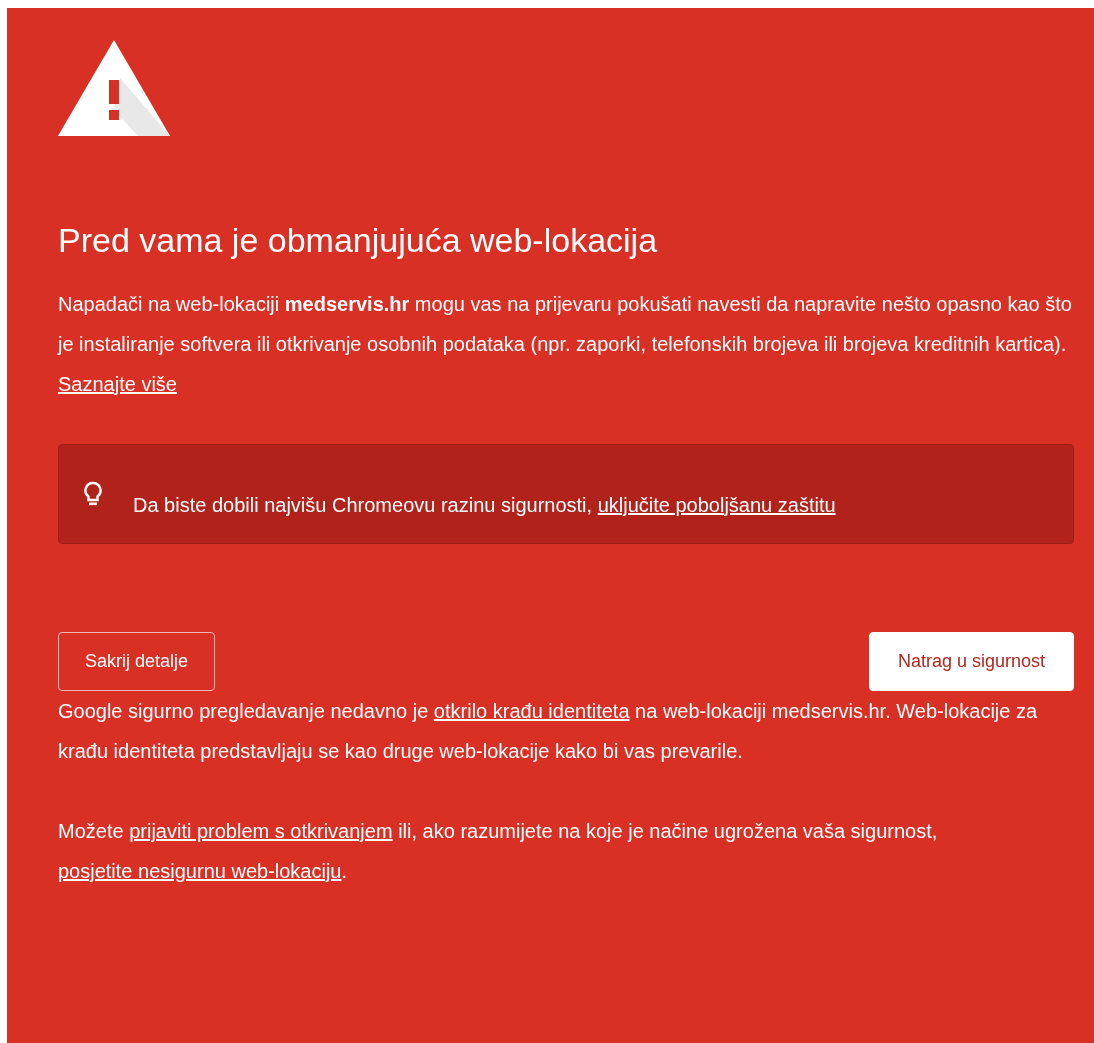  Describe the element at coordinates (565, 344) in the screenshot. I see `warning-paragraph: Napadači na web-lokaciji medservis.hr mogu vas na prijevaru pokušati navesti da napravite nešto opasno kao što je instaliranje softvera ili otkrivanje osobnih podataka (npr. zaporki, telefonskih brojeva ili brojeva kreditnih kartica). Saznajte više` at that location.